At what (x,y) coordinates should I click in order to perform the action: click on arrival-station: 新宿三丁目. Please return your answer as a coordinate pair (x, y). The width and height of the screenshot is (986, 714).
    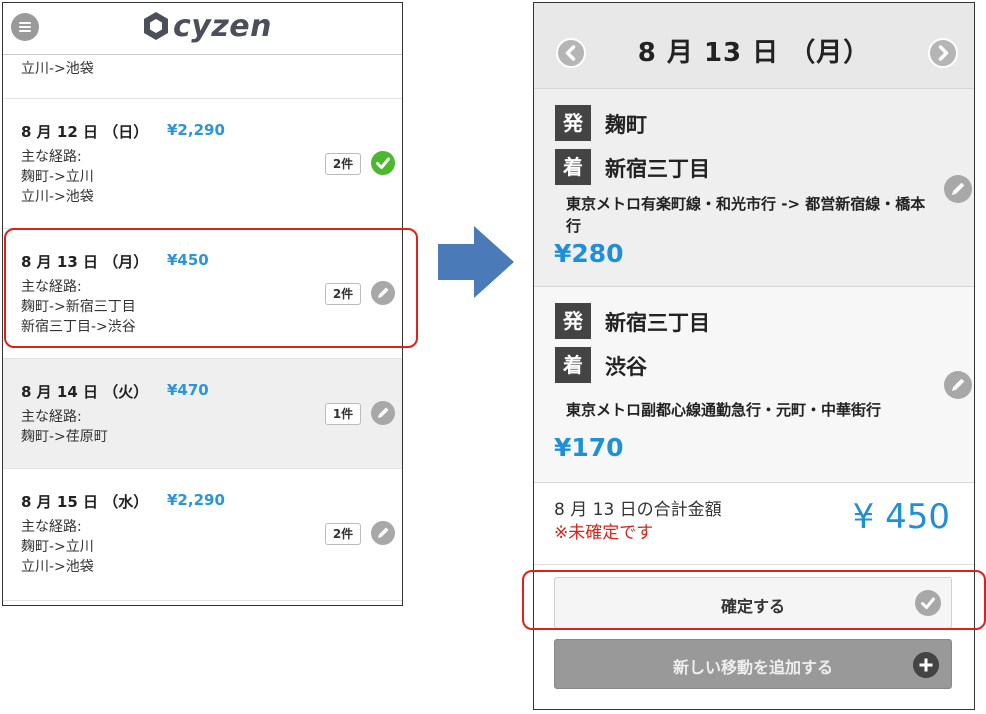
    Looking at the image, I should click on (657, 169).